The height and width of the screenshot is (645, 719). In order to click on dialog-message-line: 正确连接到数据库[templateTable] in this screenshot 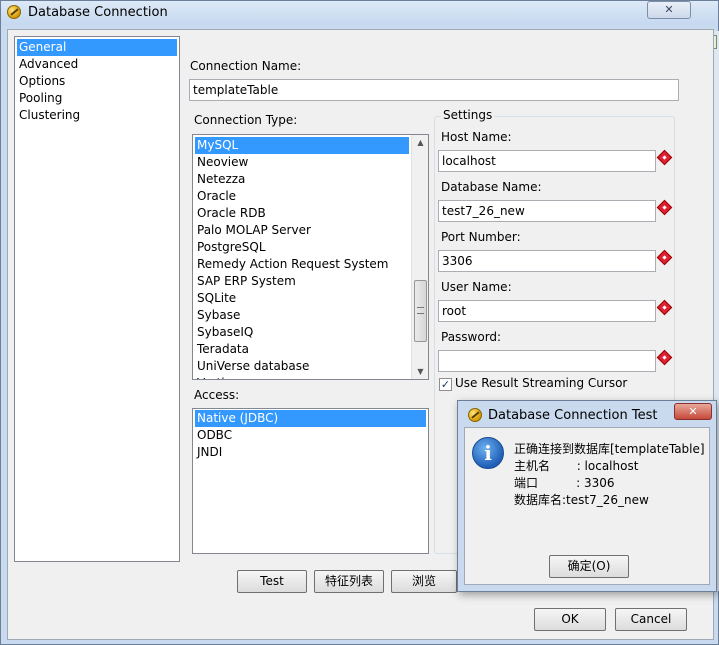, I will do `click(609, 449)`.